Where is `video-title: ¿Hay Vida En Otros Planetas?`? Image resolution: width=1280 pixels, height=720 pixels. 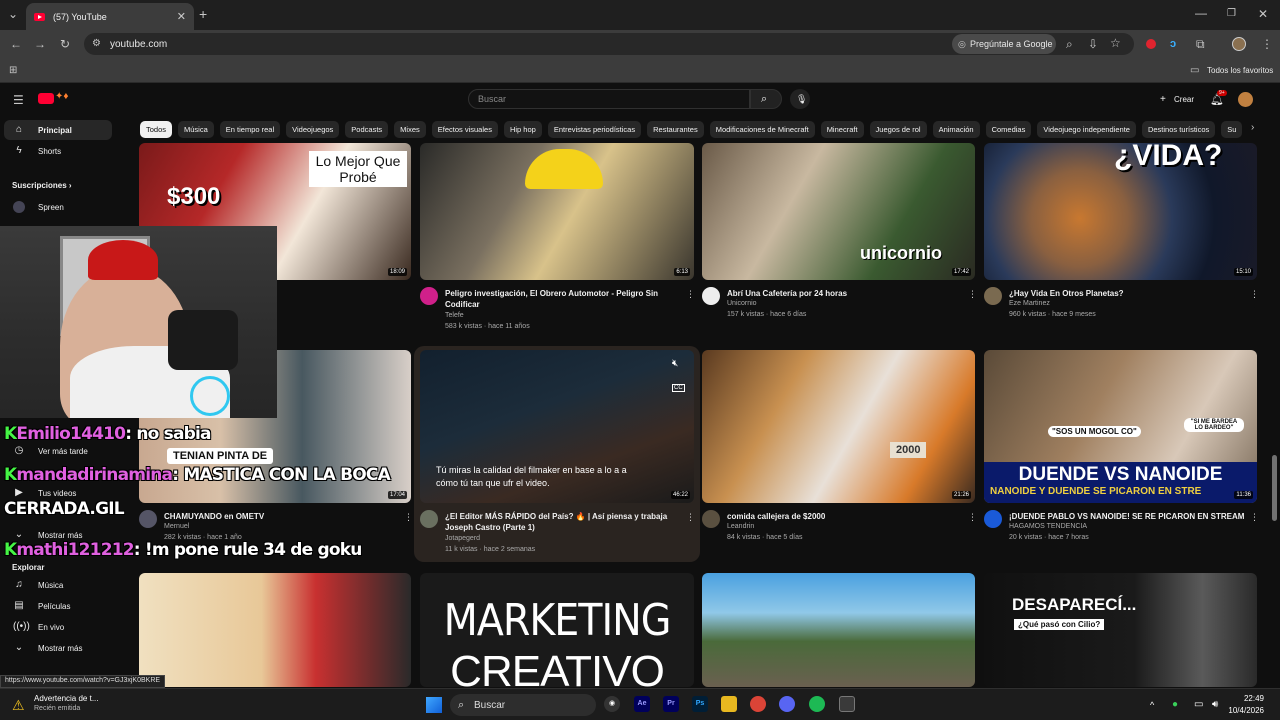
video-title: ¿Hay Vida En Otros Planetas? is located at coordinates (1126, 293).